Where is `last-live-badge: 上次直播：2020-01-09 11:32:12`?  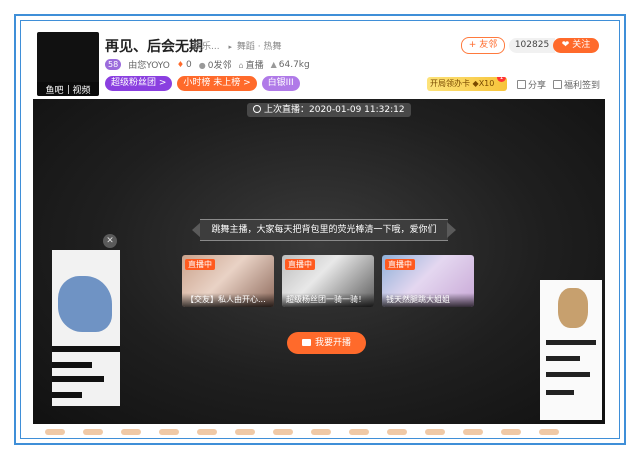 last-live-badge: 上次直播：2020-01-09 11:32:12 is located at coordinates (329, 110).